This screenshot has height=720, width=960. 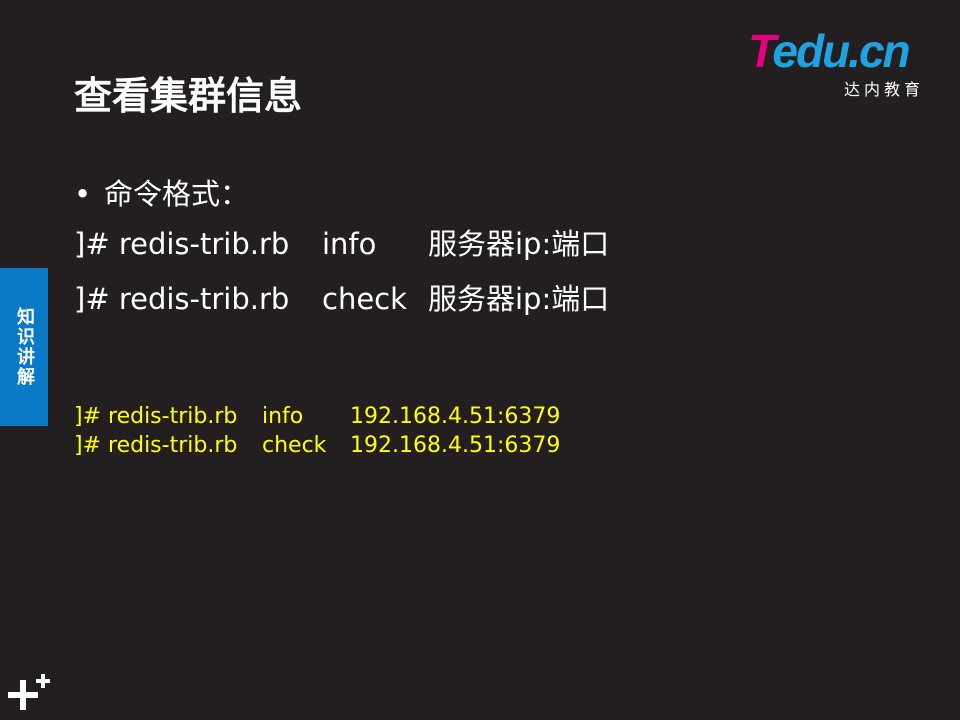 I want to click on plus-icon, so click(x=29, y=692).